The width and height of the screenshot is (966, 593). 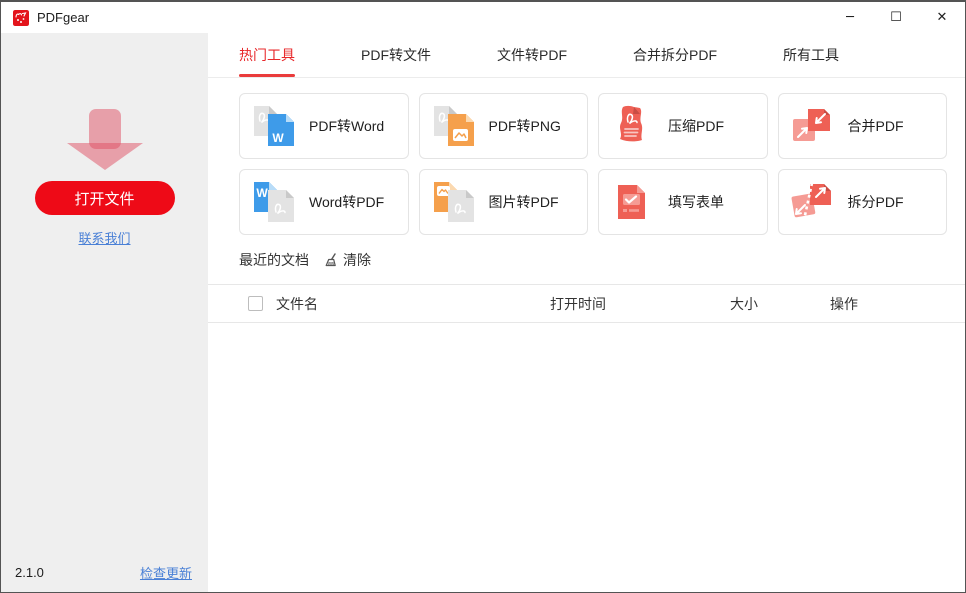 What do you see at coordinates (532, 55) in the screenshot?
I see `tab-file-to-pdf: 文件转PDF` at bounding box center [532, 55].